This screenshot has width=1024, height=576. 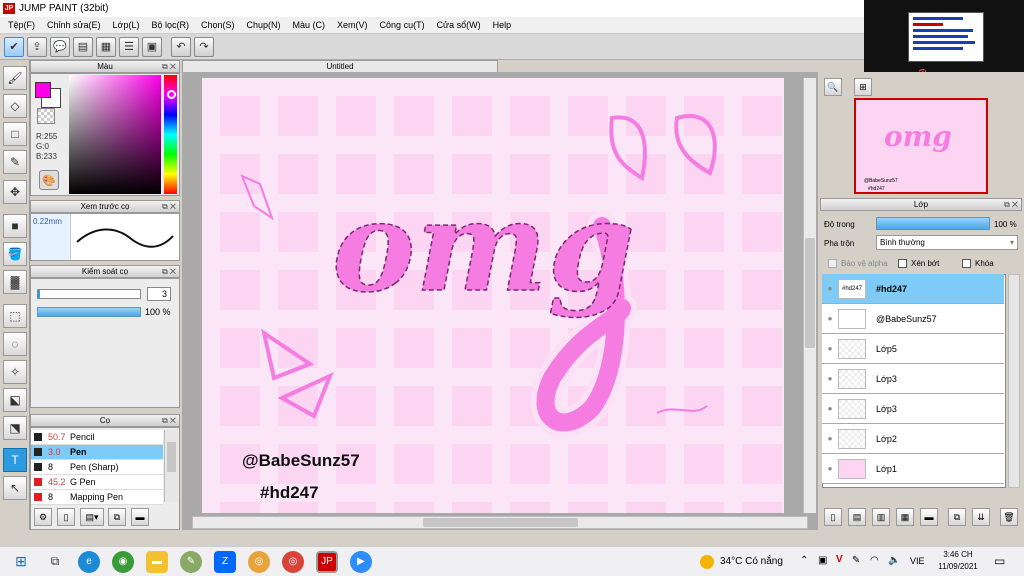 I want to click on brush-item-pen: 3.0 Pen, so click(x=97, y=452).